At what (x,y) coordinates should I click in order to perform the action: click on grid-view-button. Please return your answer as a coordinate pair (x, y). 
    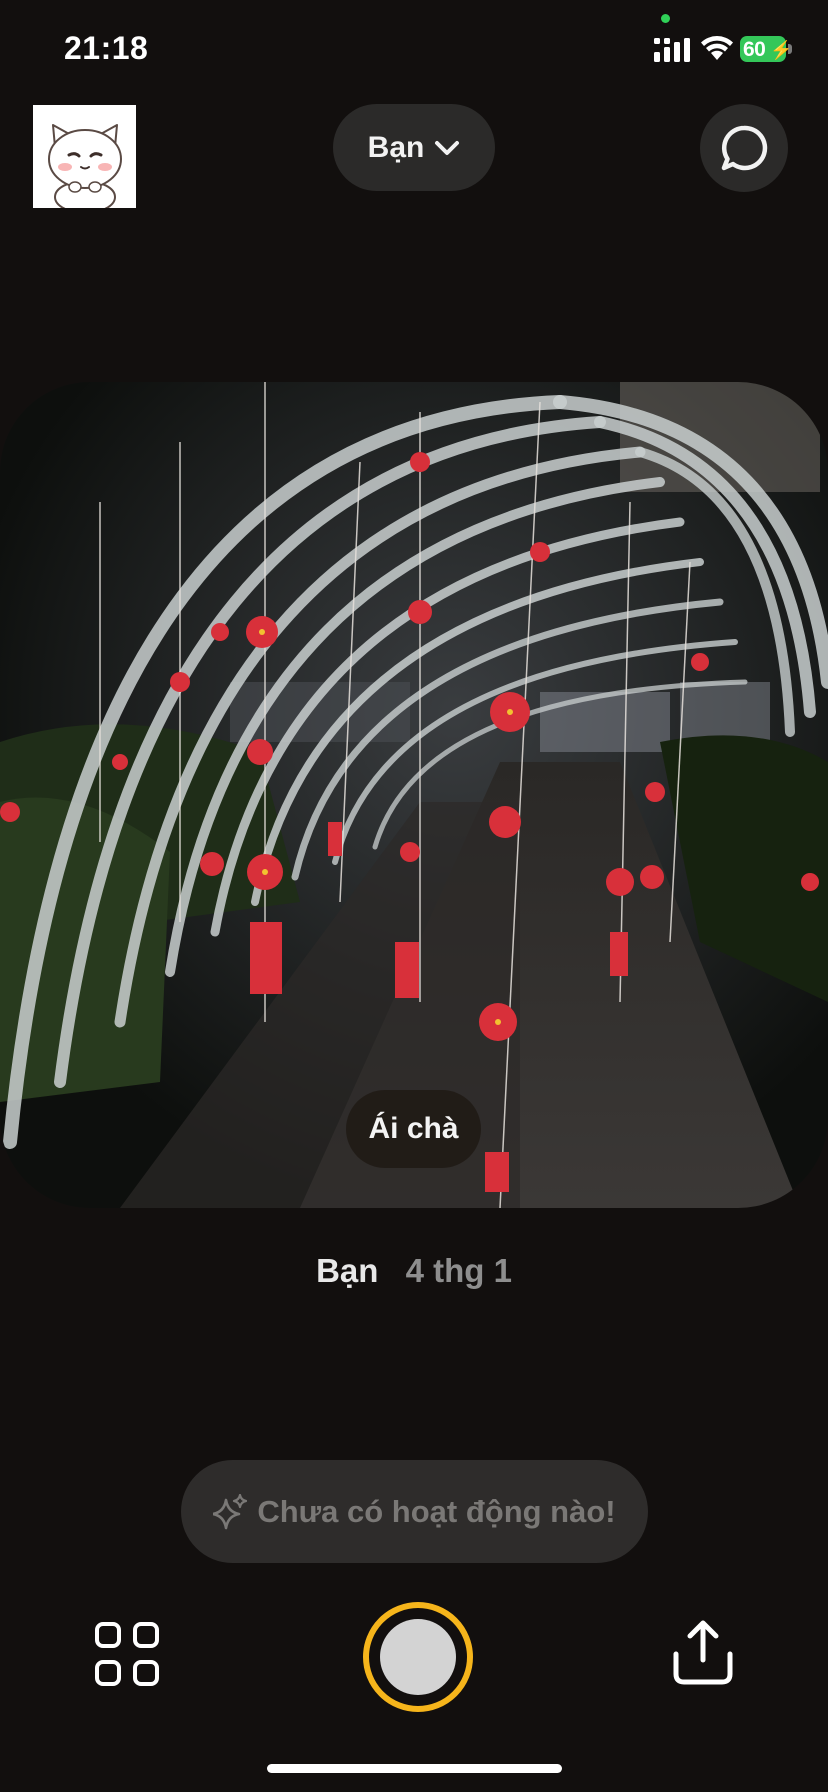
    Looking at the image, I should click on (127, 1654).